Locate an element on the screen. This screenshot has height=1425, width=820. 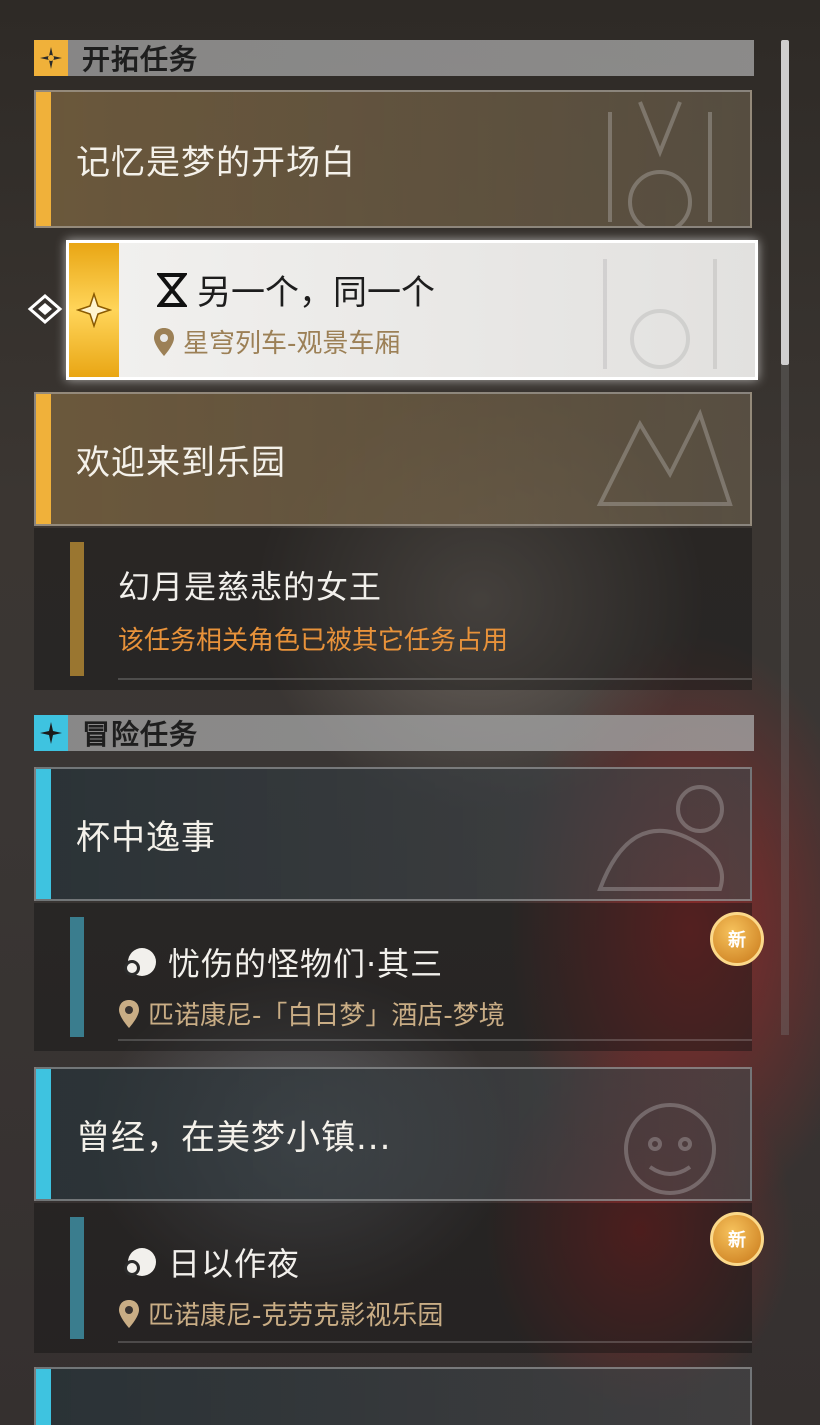
quest-title-row: 日以作夜 is located at coordinates (209, 1262).